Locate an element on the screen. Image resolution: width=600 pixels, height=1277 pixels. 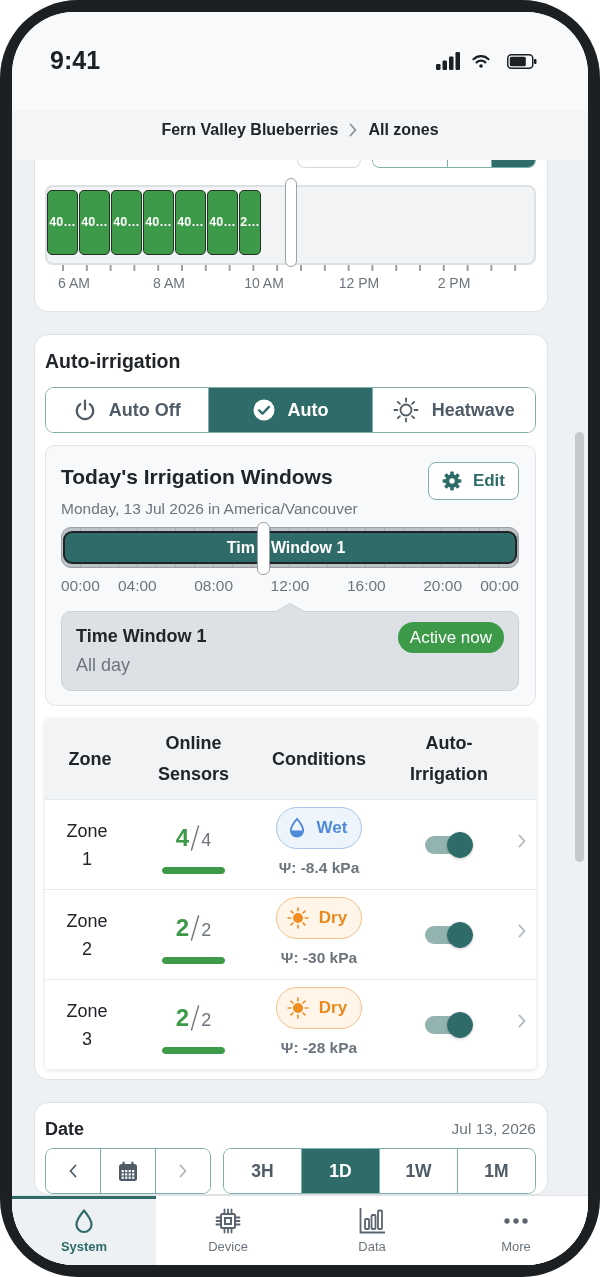
water-potential-reading: Ψ: -30 kPa is located at coordinates (319, 957).